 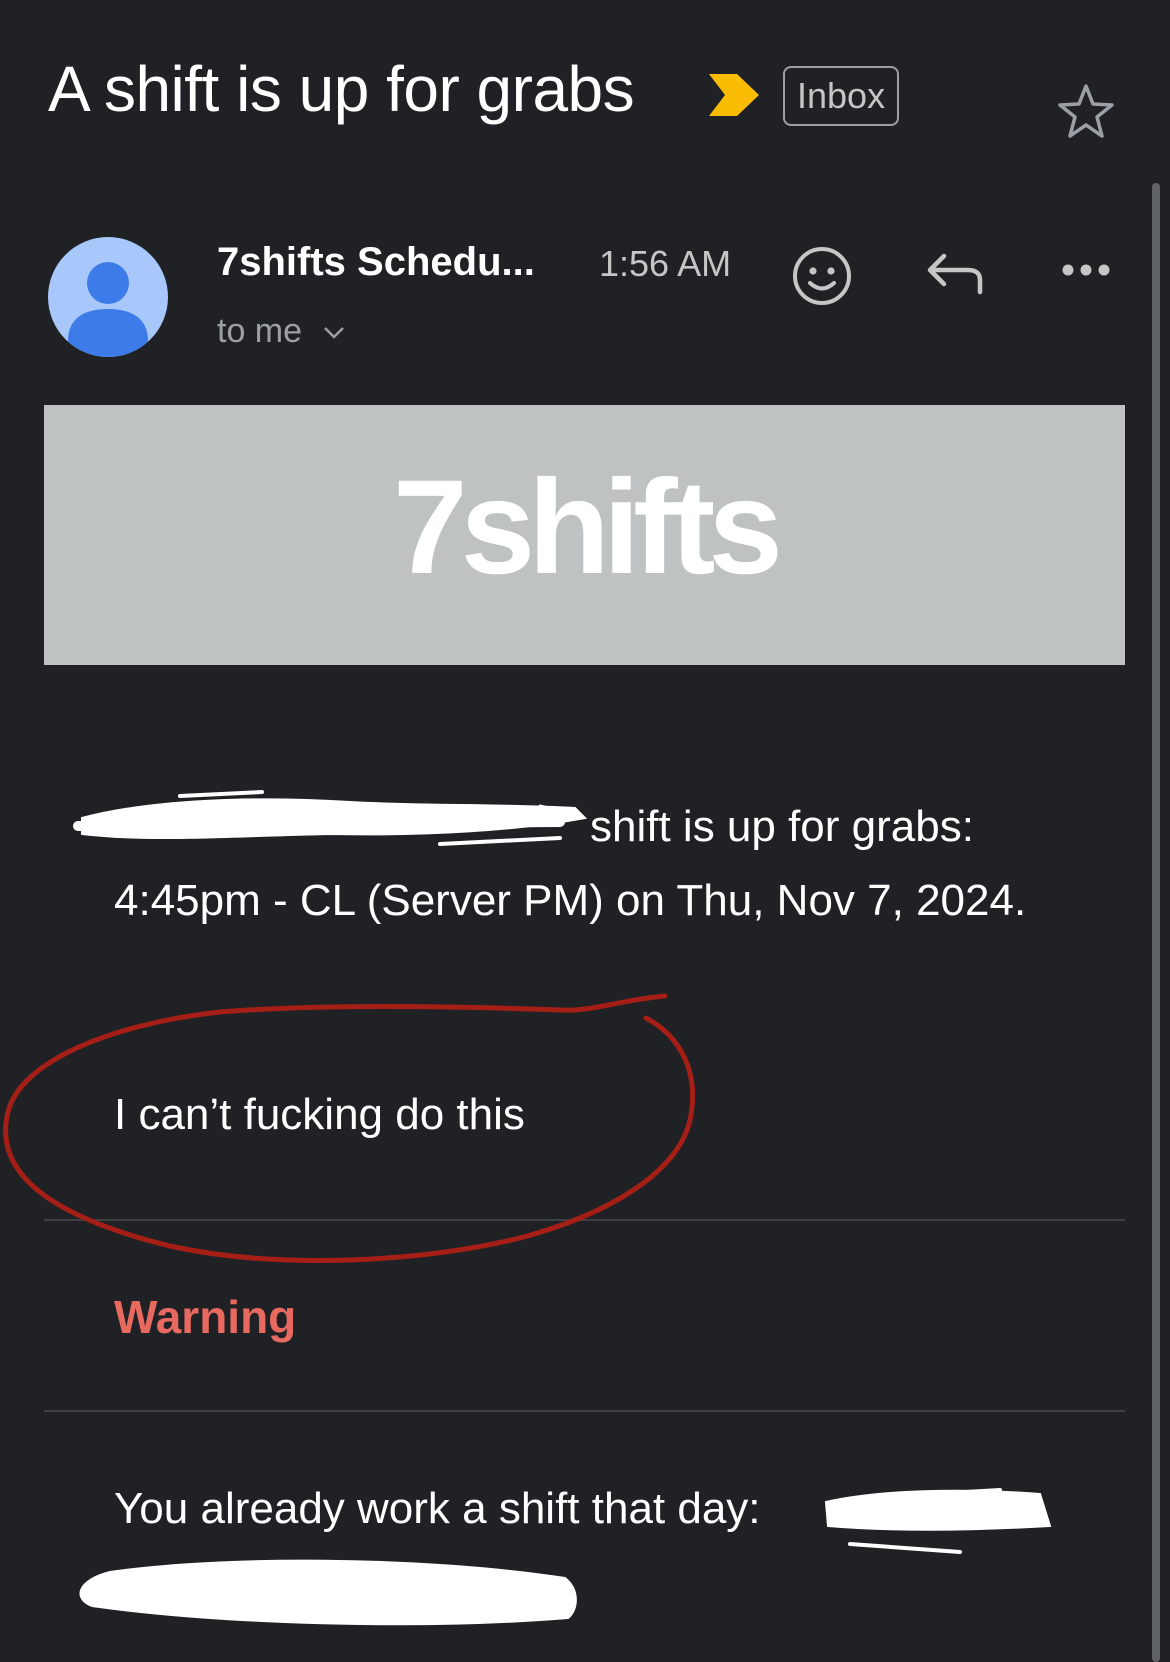 I want to click on star-icon, so click(x=1086, y=112).